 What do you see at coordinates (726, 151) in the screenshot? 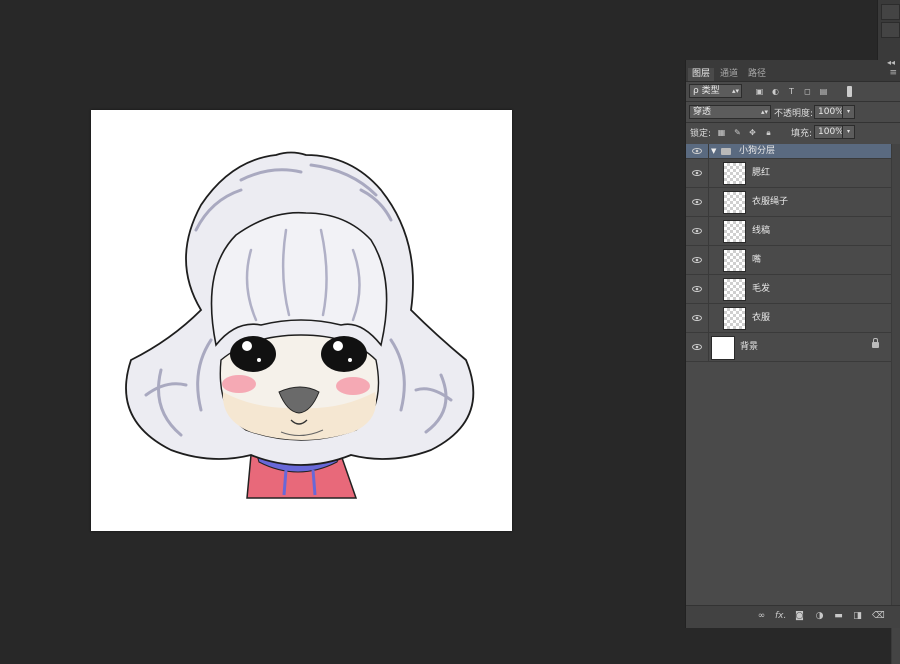
I see `folder-icon` at bounding box center [726, 151].